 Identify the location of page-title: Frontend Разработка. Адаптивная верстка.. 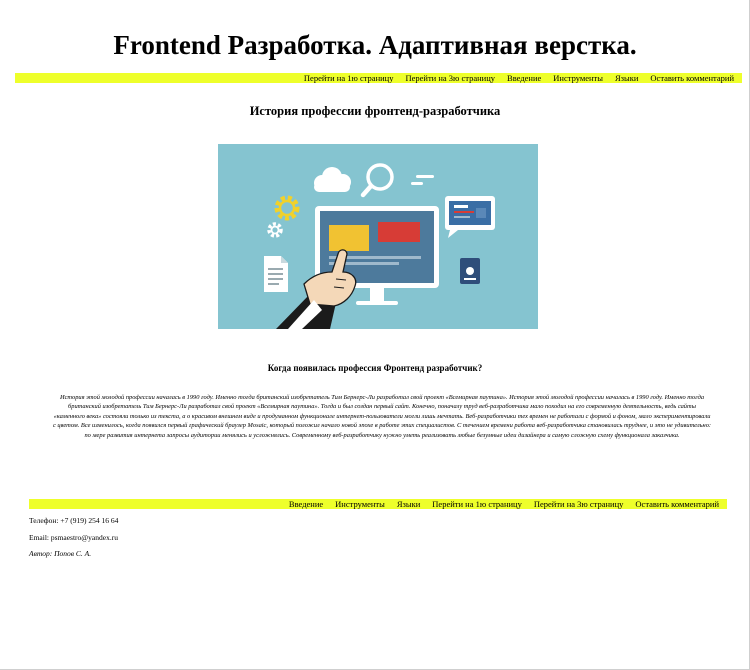
(375, 45).